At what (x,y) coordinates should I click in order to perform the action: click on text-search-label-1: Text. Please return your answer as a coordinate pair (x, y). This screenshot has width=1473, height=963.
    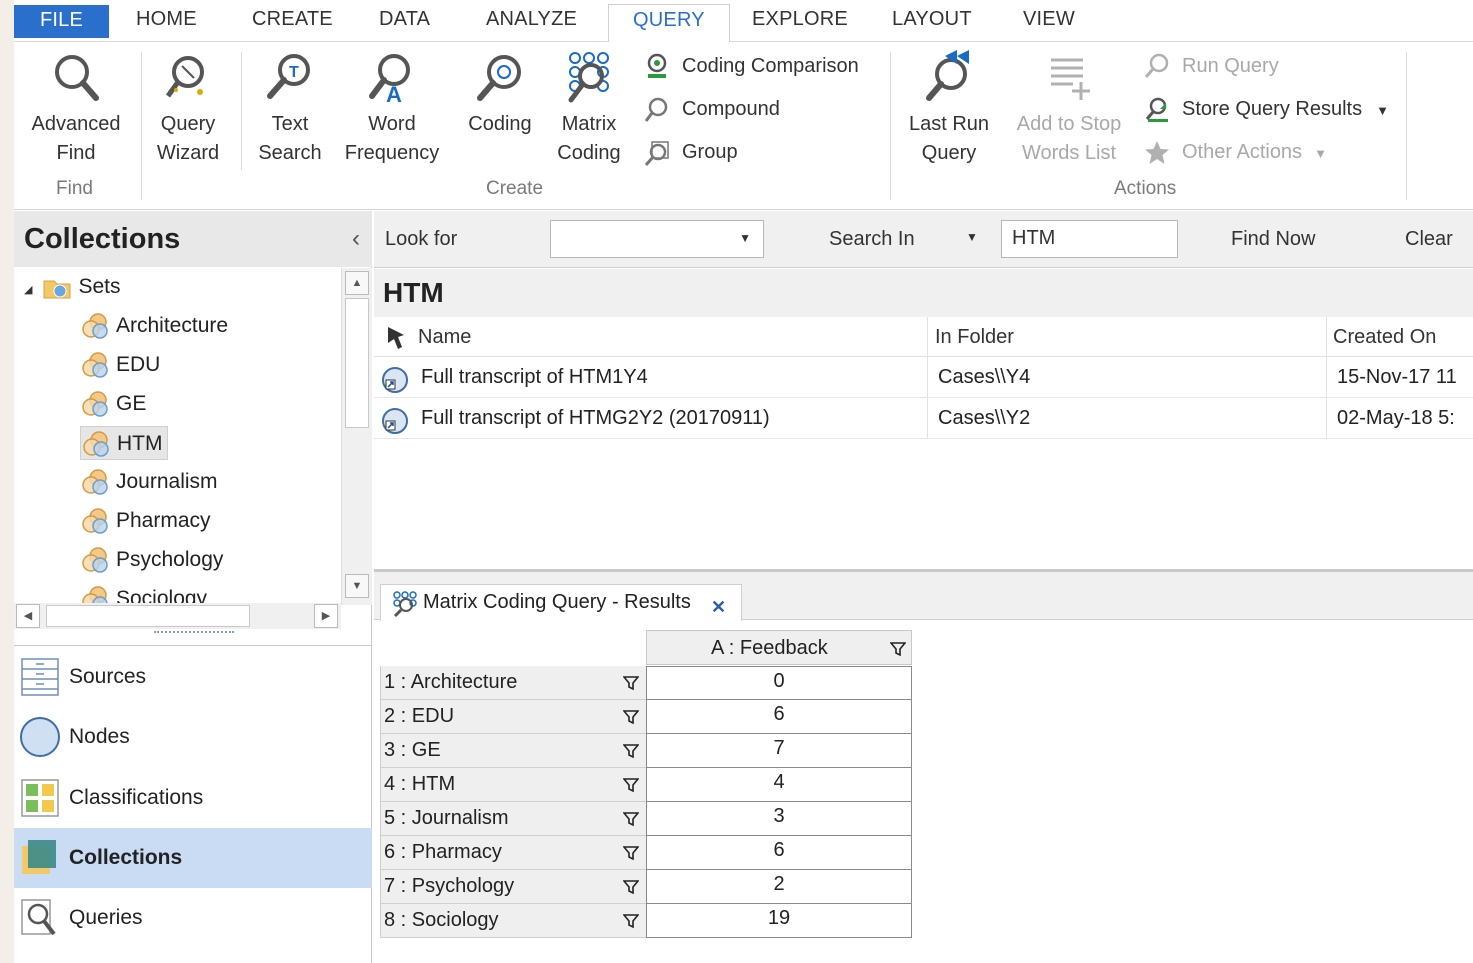
    Looking at the image, I should click on (290, 124).